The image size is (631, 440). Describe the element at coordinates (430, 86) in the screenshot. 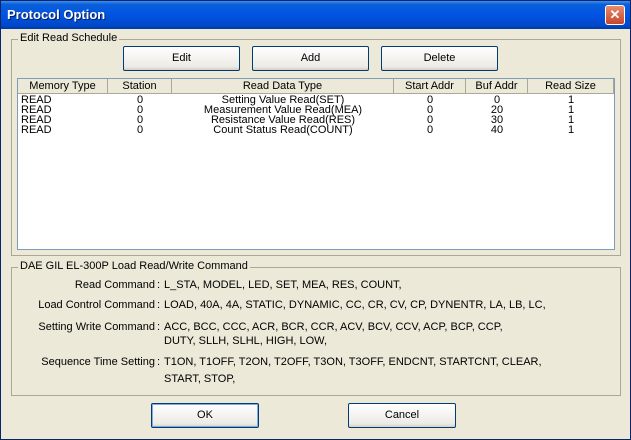

I see `column-header-start-addr: Start Addr` at that location.